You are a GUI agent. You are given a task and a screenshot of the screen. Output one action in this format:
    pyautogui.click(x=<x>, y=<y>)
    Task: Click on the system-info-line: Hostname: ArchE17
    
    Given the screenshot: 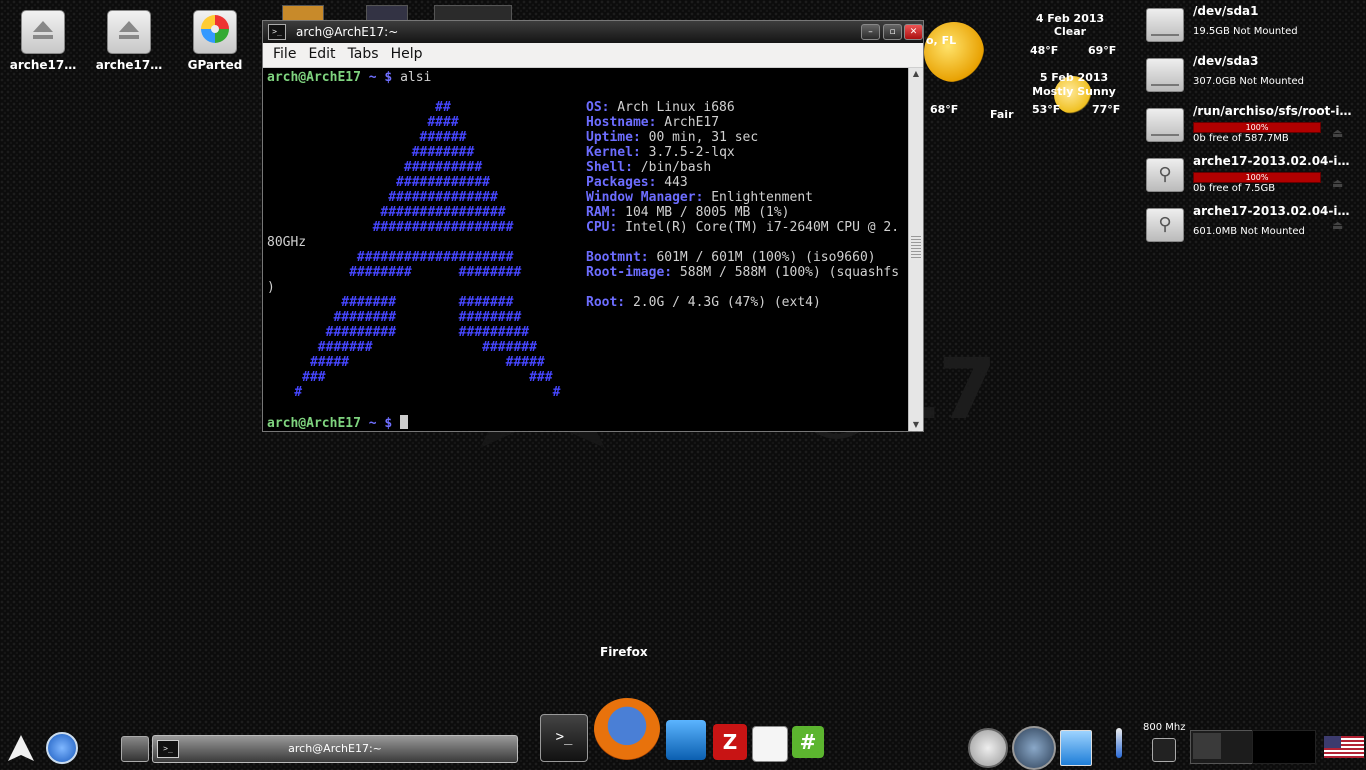 What is the action you would take?
    pyautogui.click(x=652, y=122)
    